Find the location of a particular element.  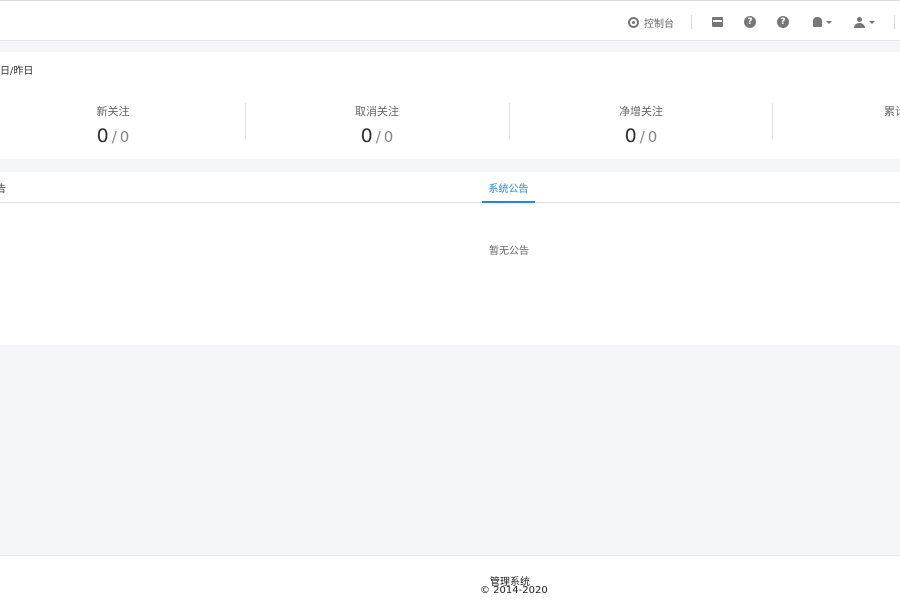

user-menu-dropdown is located at coordinates (864, 22).